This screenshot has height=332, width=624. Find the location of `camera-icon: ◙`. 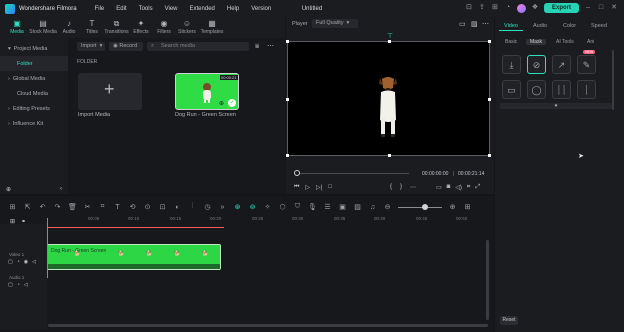

camera-icon: ◙ is located at coordinates (449, 187).